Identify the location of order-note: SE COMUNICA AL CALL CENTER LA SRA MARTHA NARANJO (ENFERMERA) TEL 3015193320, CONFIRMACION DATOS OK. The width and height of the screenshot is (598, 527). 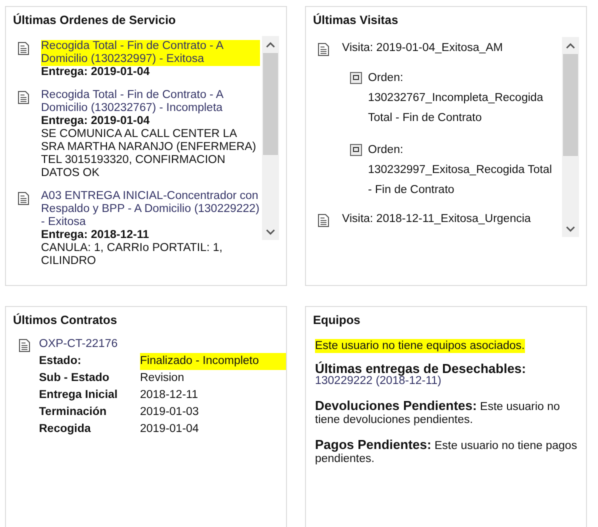
(149, 154).